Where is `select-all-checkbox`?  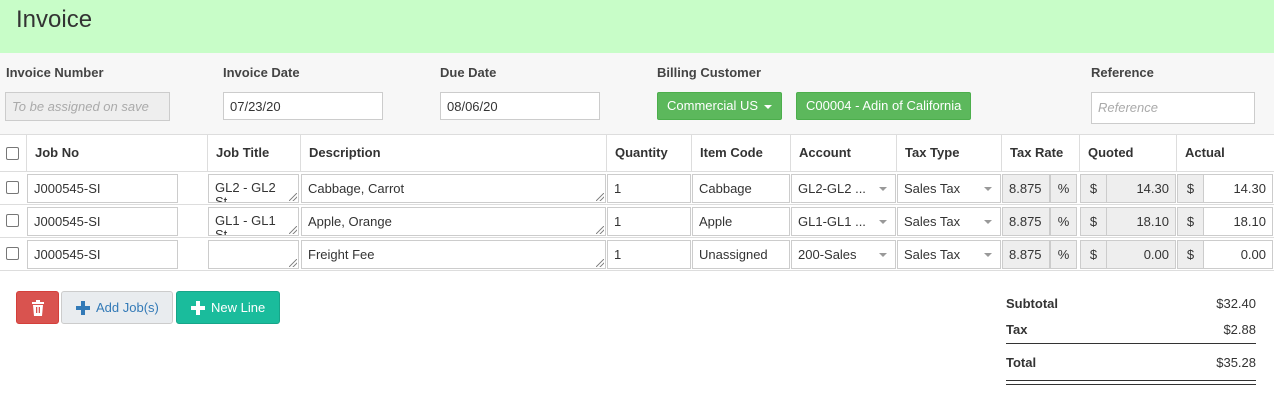
select-all-checkbox is located at coordinates (12, 153).